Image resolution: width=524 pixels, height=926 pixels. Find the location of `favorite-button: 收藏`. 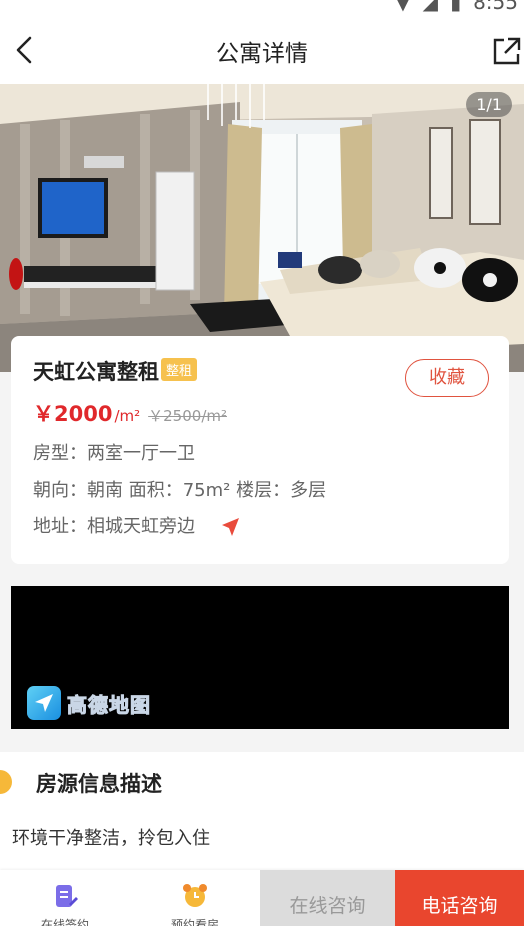

favorite-button: 收藏 is located at coordinates (447, 378).